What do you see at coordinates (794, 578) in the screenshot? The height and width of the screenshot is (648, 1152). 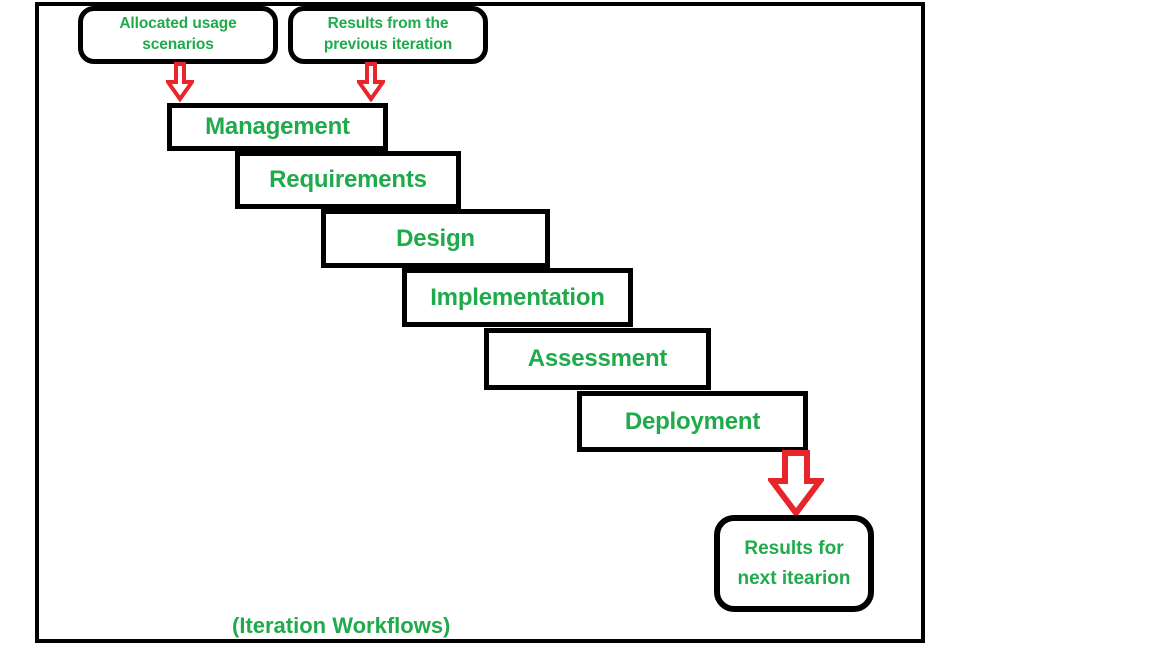 I see `output-line-2: next itearion` at bounding box center [794, 578].